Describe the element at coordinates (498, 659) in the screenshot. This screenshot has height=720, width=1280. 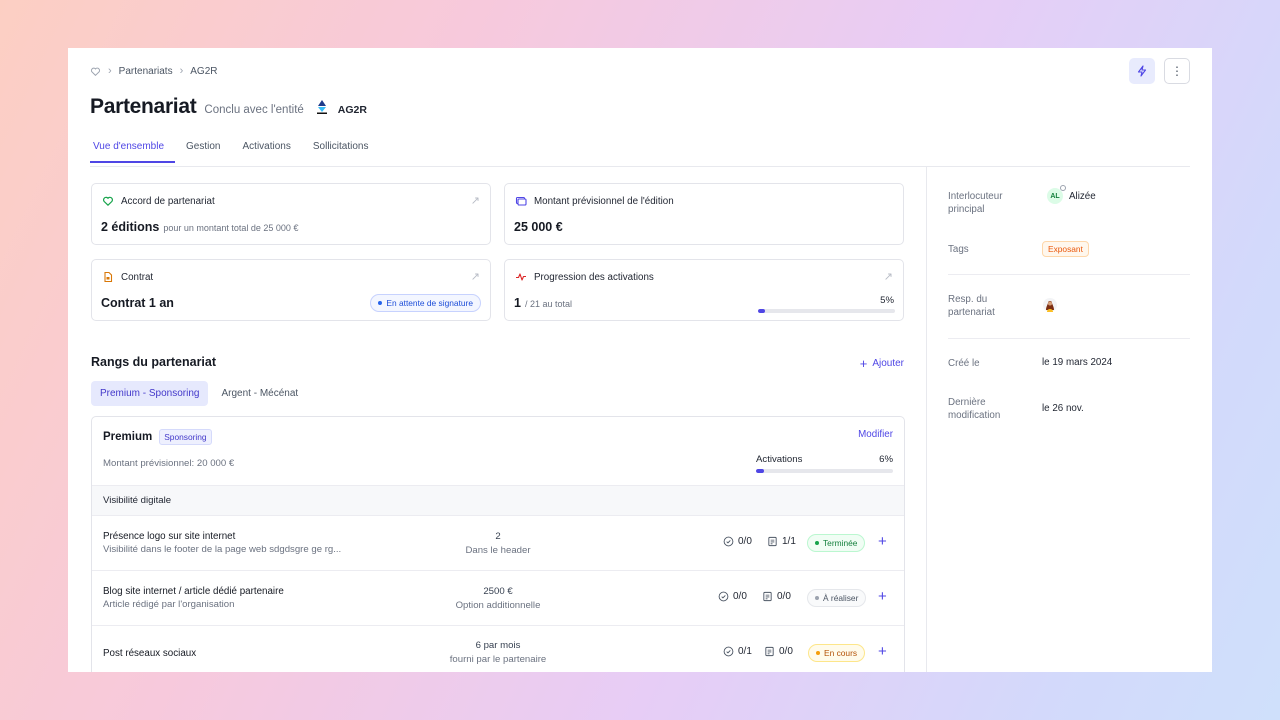
I see `activation-qty-note: fourni par le partenaire` at that location.